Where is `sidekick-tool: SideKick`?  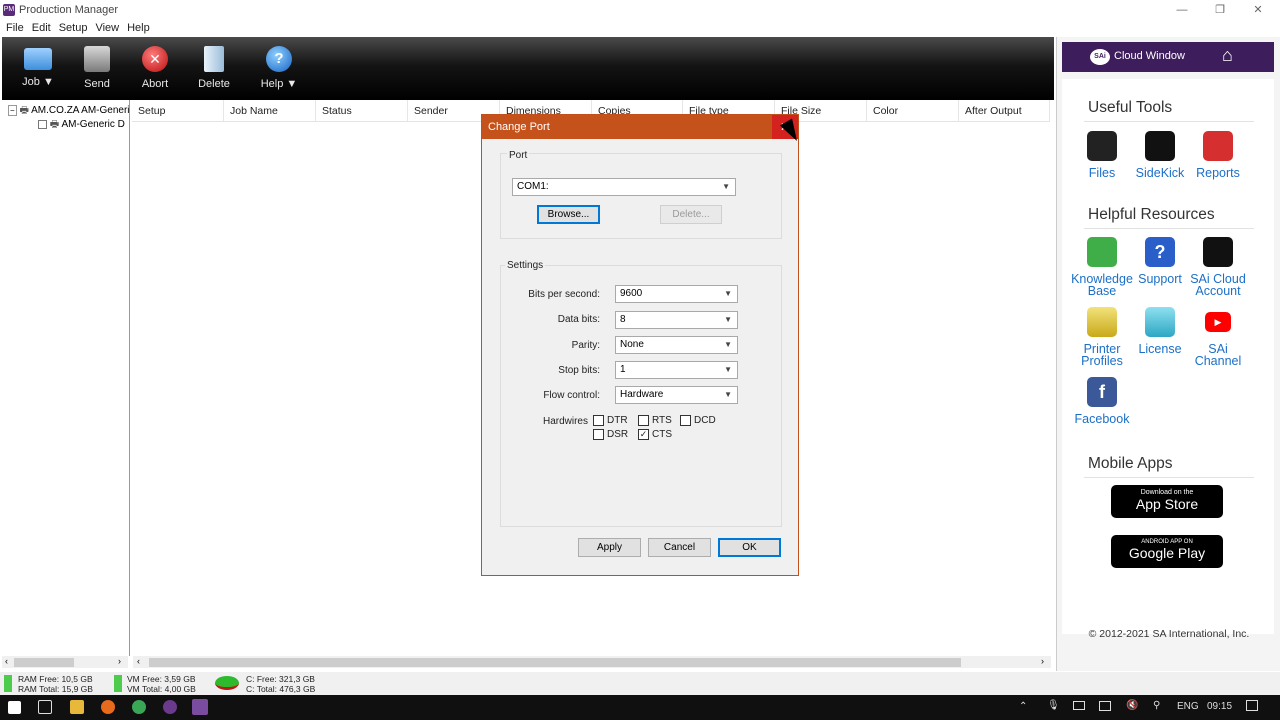
sidekick-tool: SideKick is located at coordinates (1160, 155).